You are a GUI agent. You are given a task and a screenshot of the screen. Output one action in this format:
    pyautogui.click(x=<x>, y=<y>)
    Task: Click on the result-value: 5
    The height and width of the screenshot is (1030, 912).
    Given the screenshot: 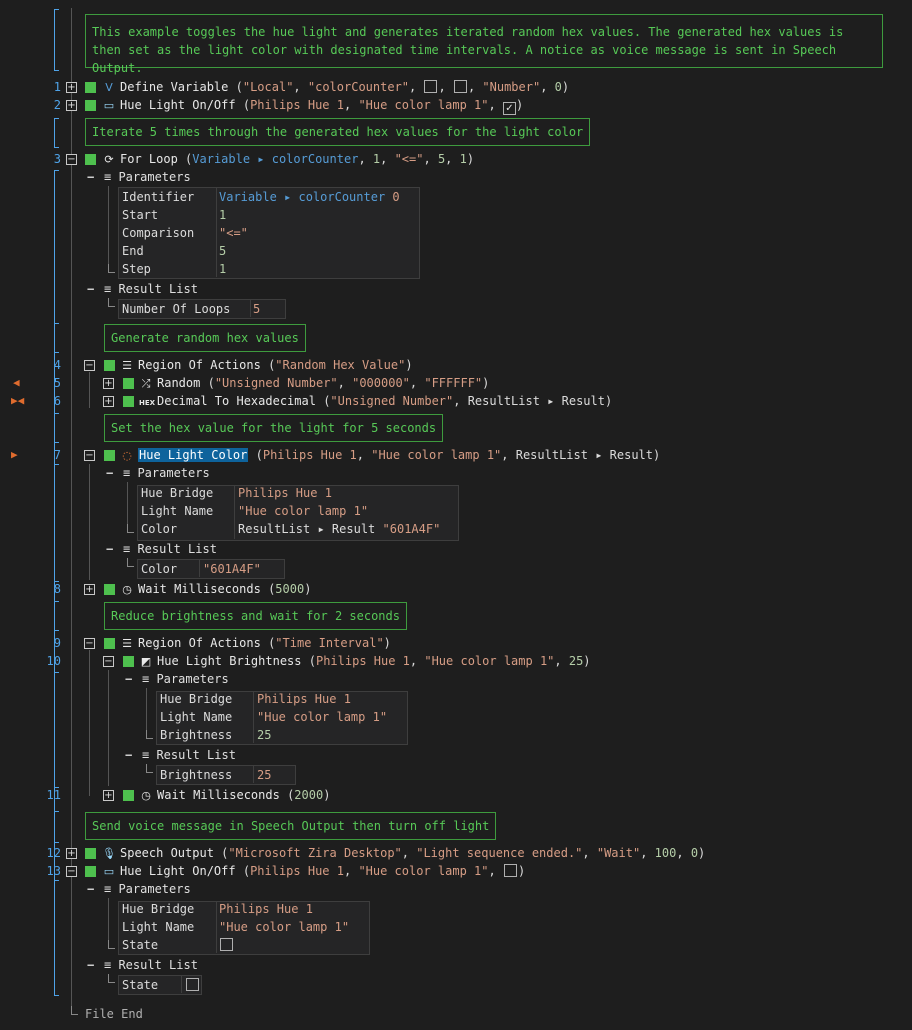 What is the action you would take?
    pyautogui.click(x=256, y=309)
    